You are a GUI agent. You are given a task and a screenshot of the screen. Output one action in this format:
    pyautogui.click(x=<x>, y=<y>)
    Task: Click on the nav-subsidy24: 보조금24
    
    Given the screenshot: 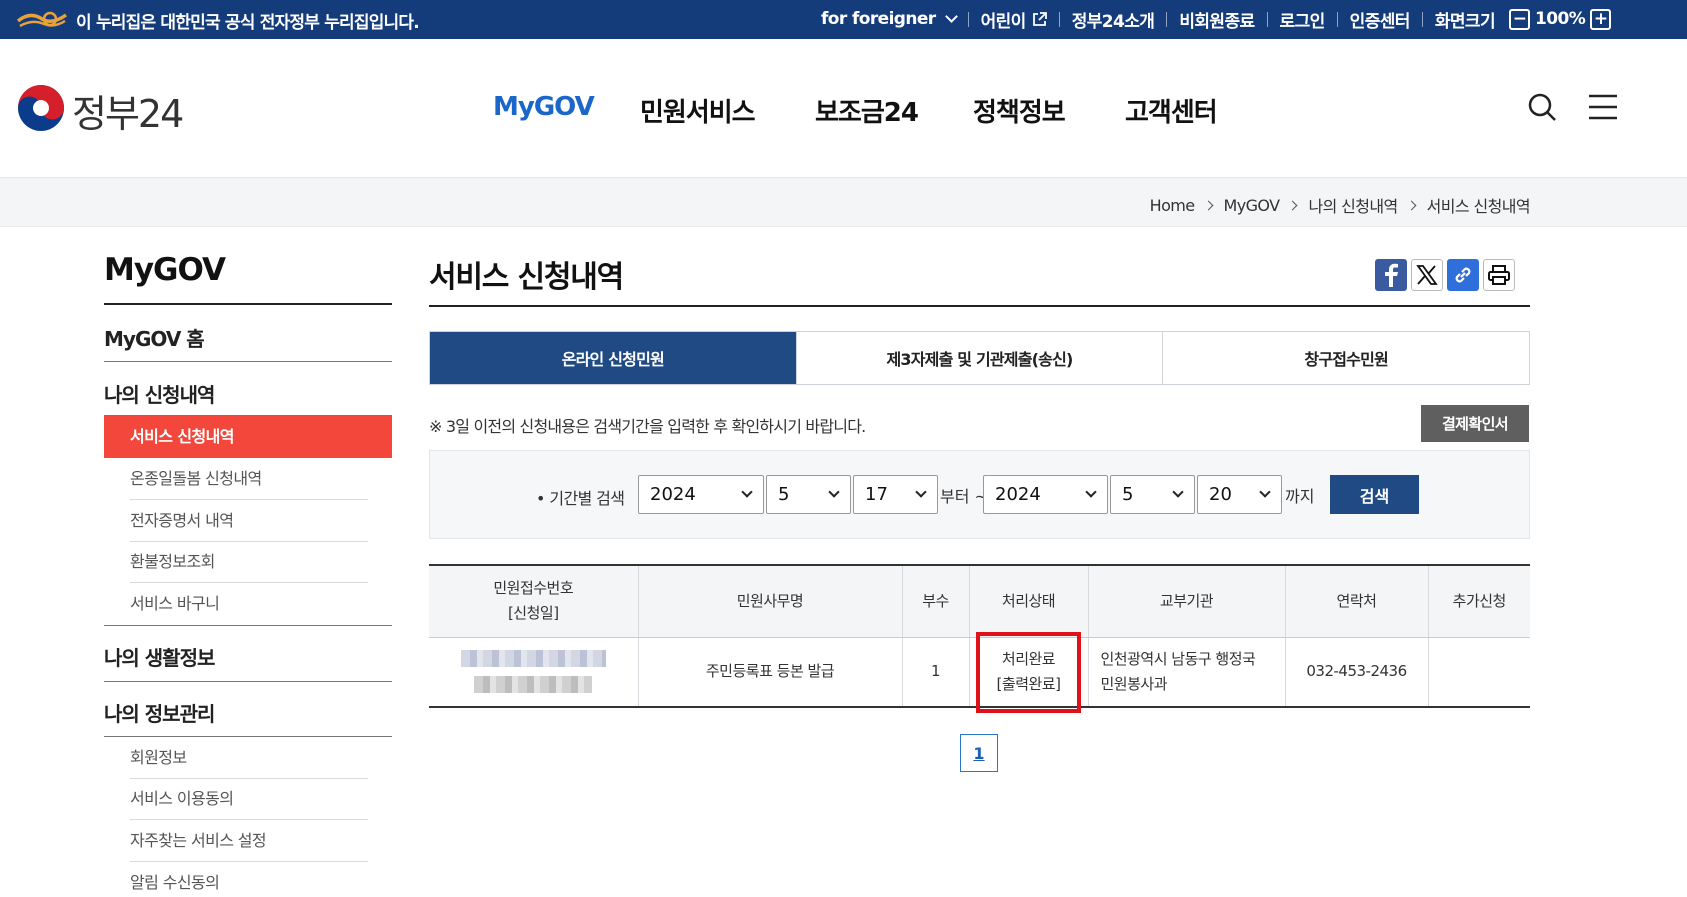 What is the action you would take?
    pyautogui.click(x=867, y=110)
    